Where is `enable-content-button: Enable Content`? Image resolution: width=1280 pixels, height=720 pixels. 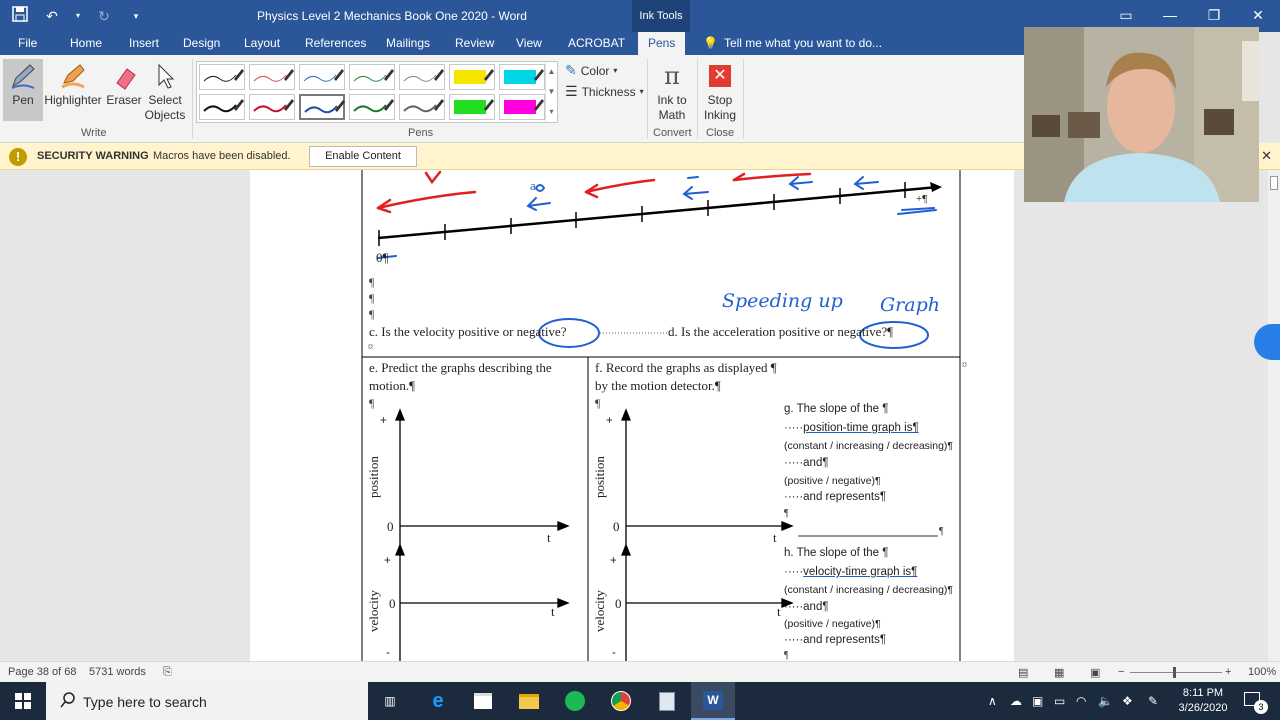 enable-content-button: Enable Content is located at coordinates (363, 156).